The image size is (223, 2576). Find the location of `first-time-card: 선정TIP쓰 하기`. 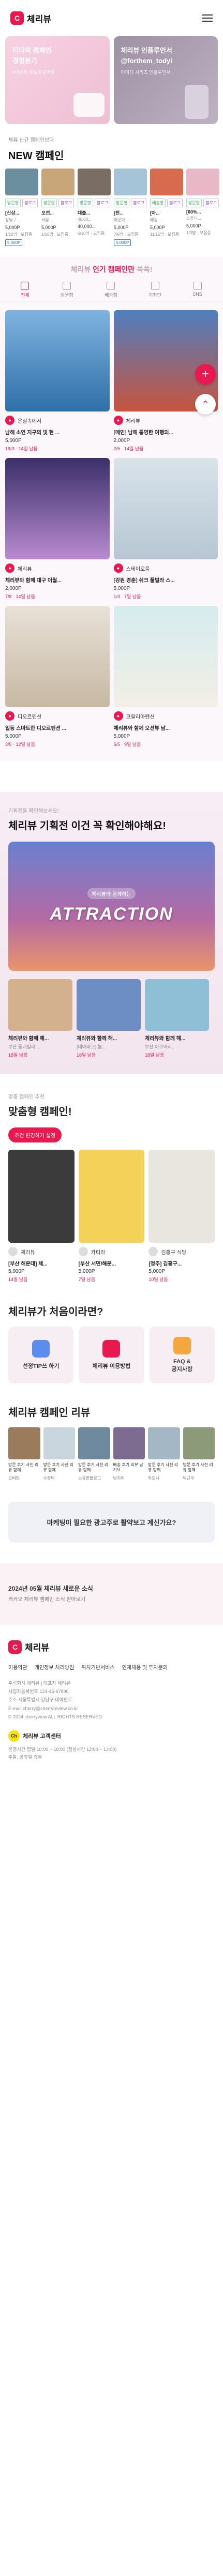

first-time-card: 선정TIP쓰 하기 is located at coordinates (41, 1355).